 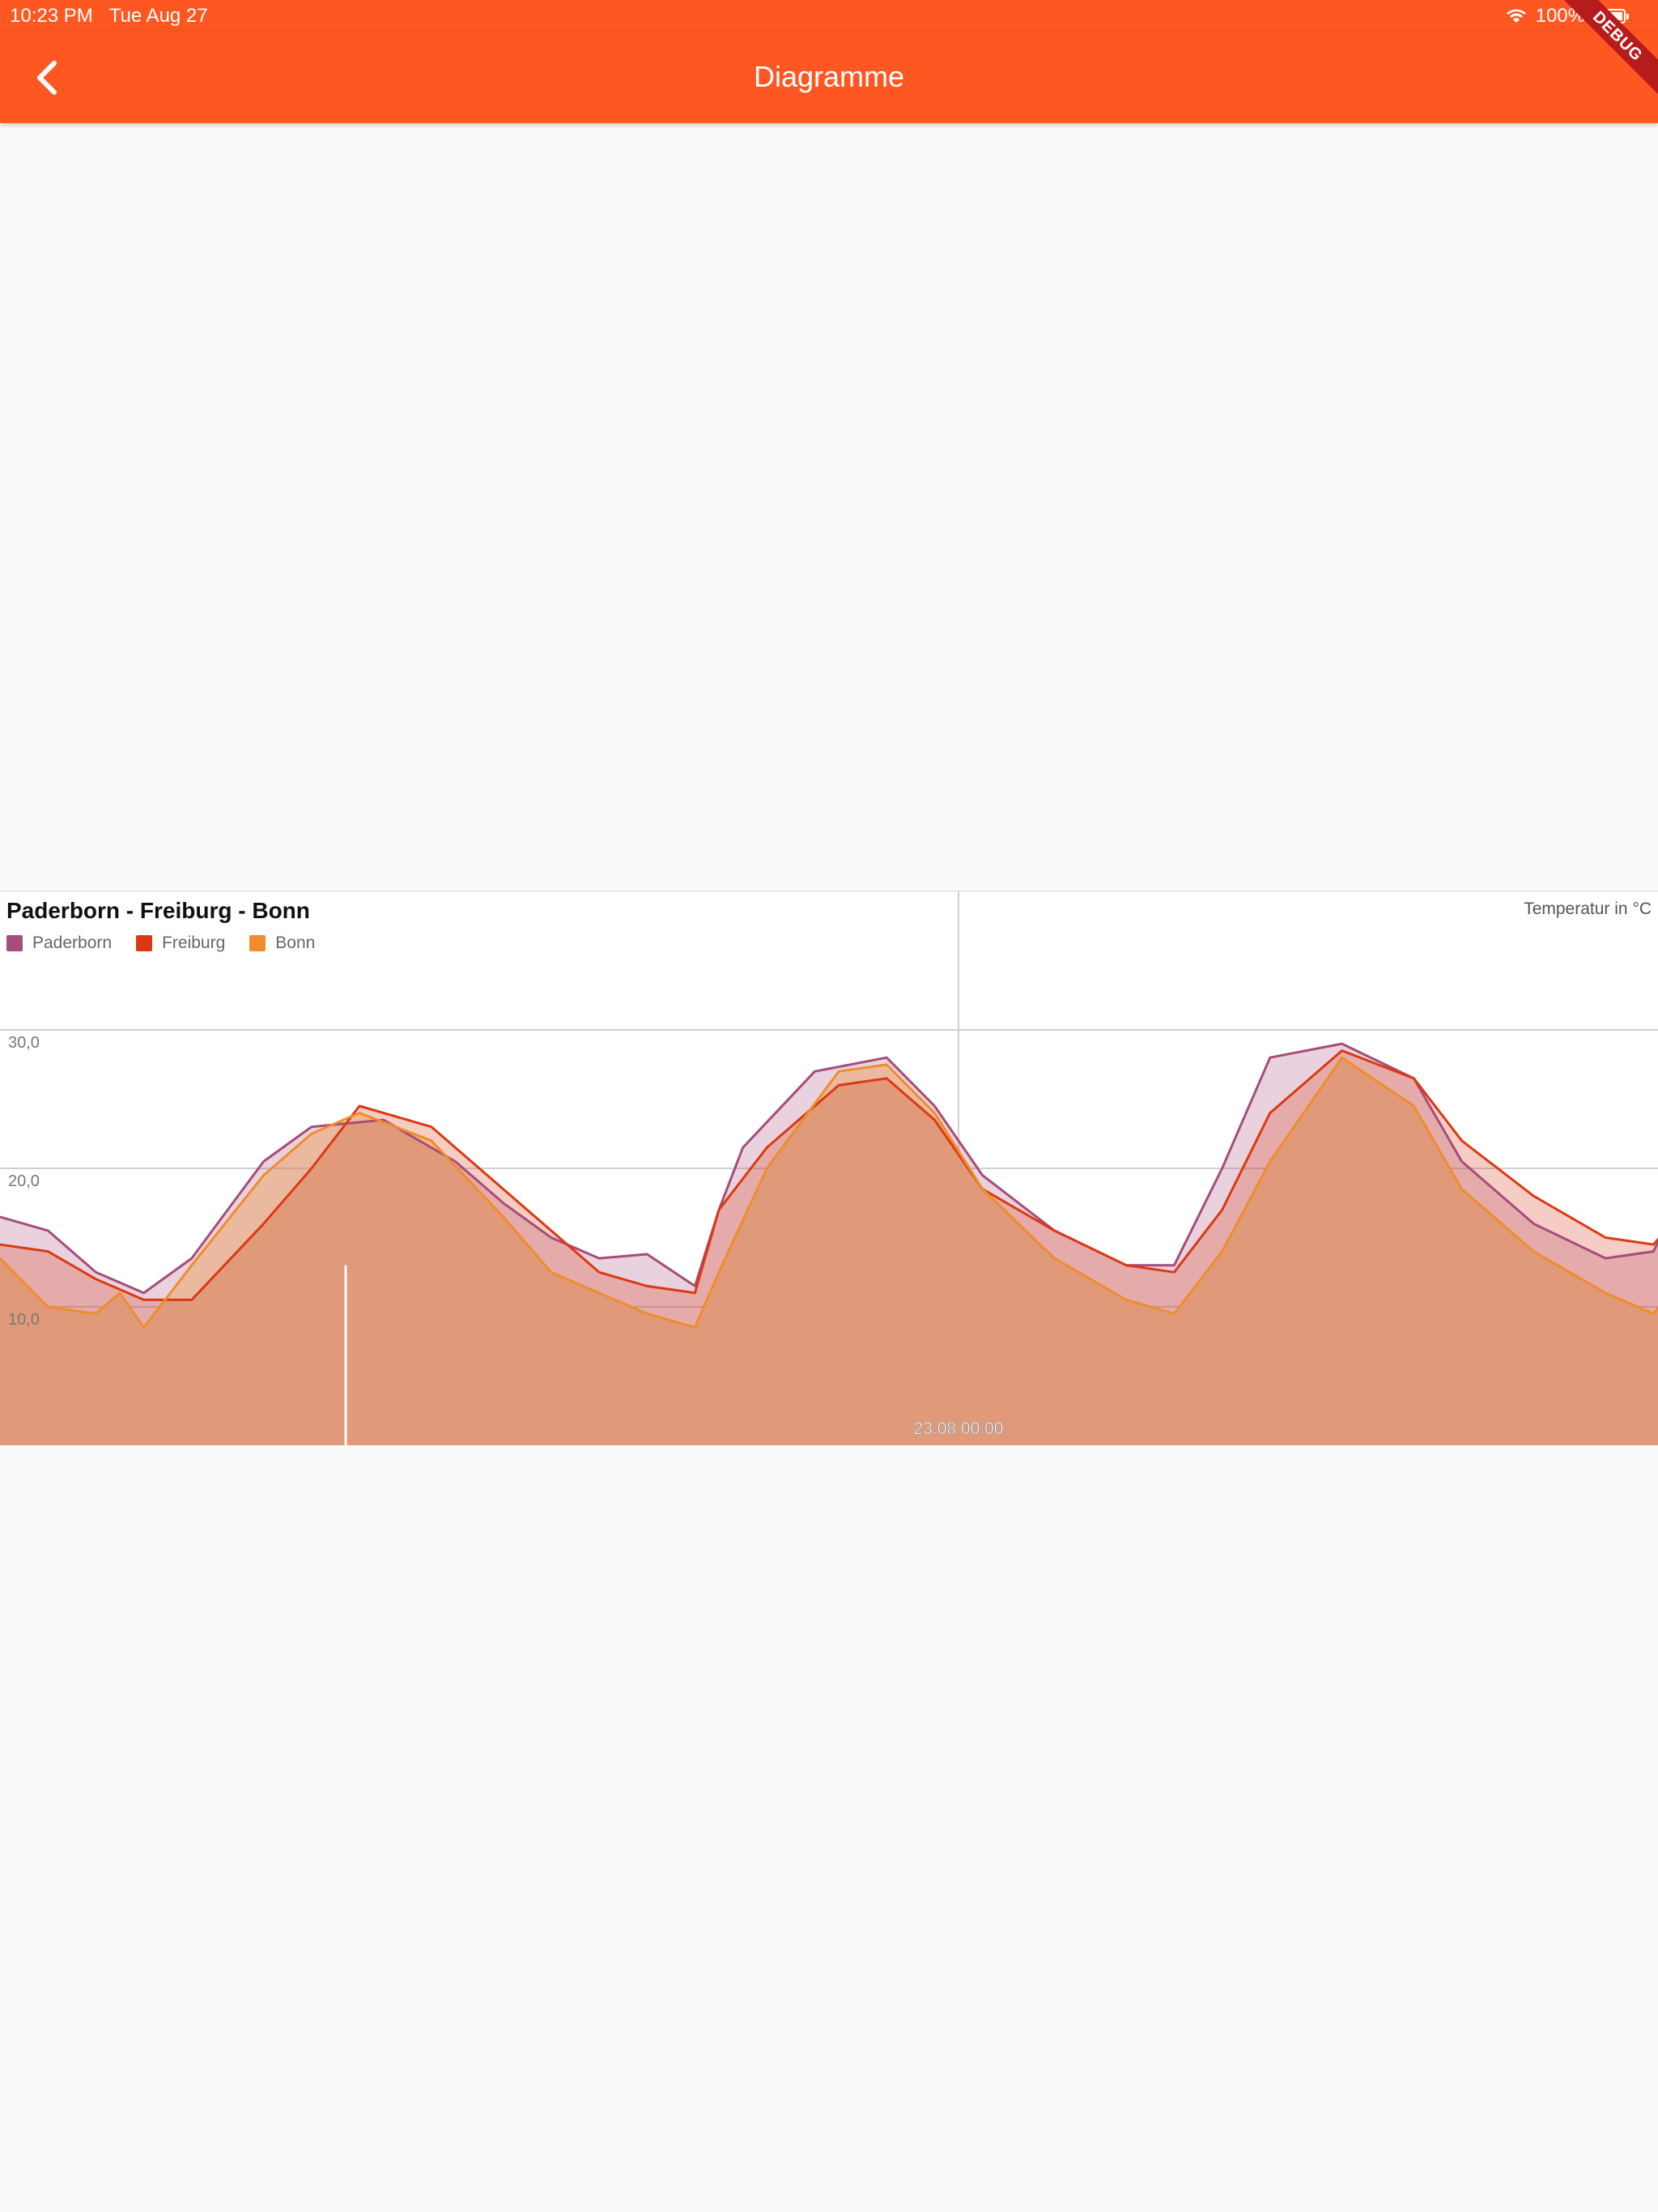 I want to click on legend-item-bonn: Bonn, so click(x=282, y=944).